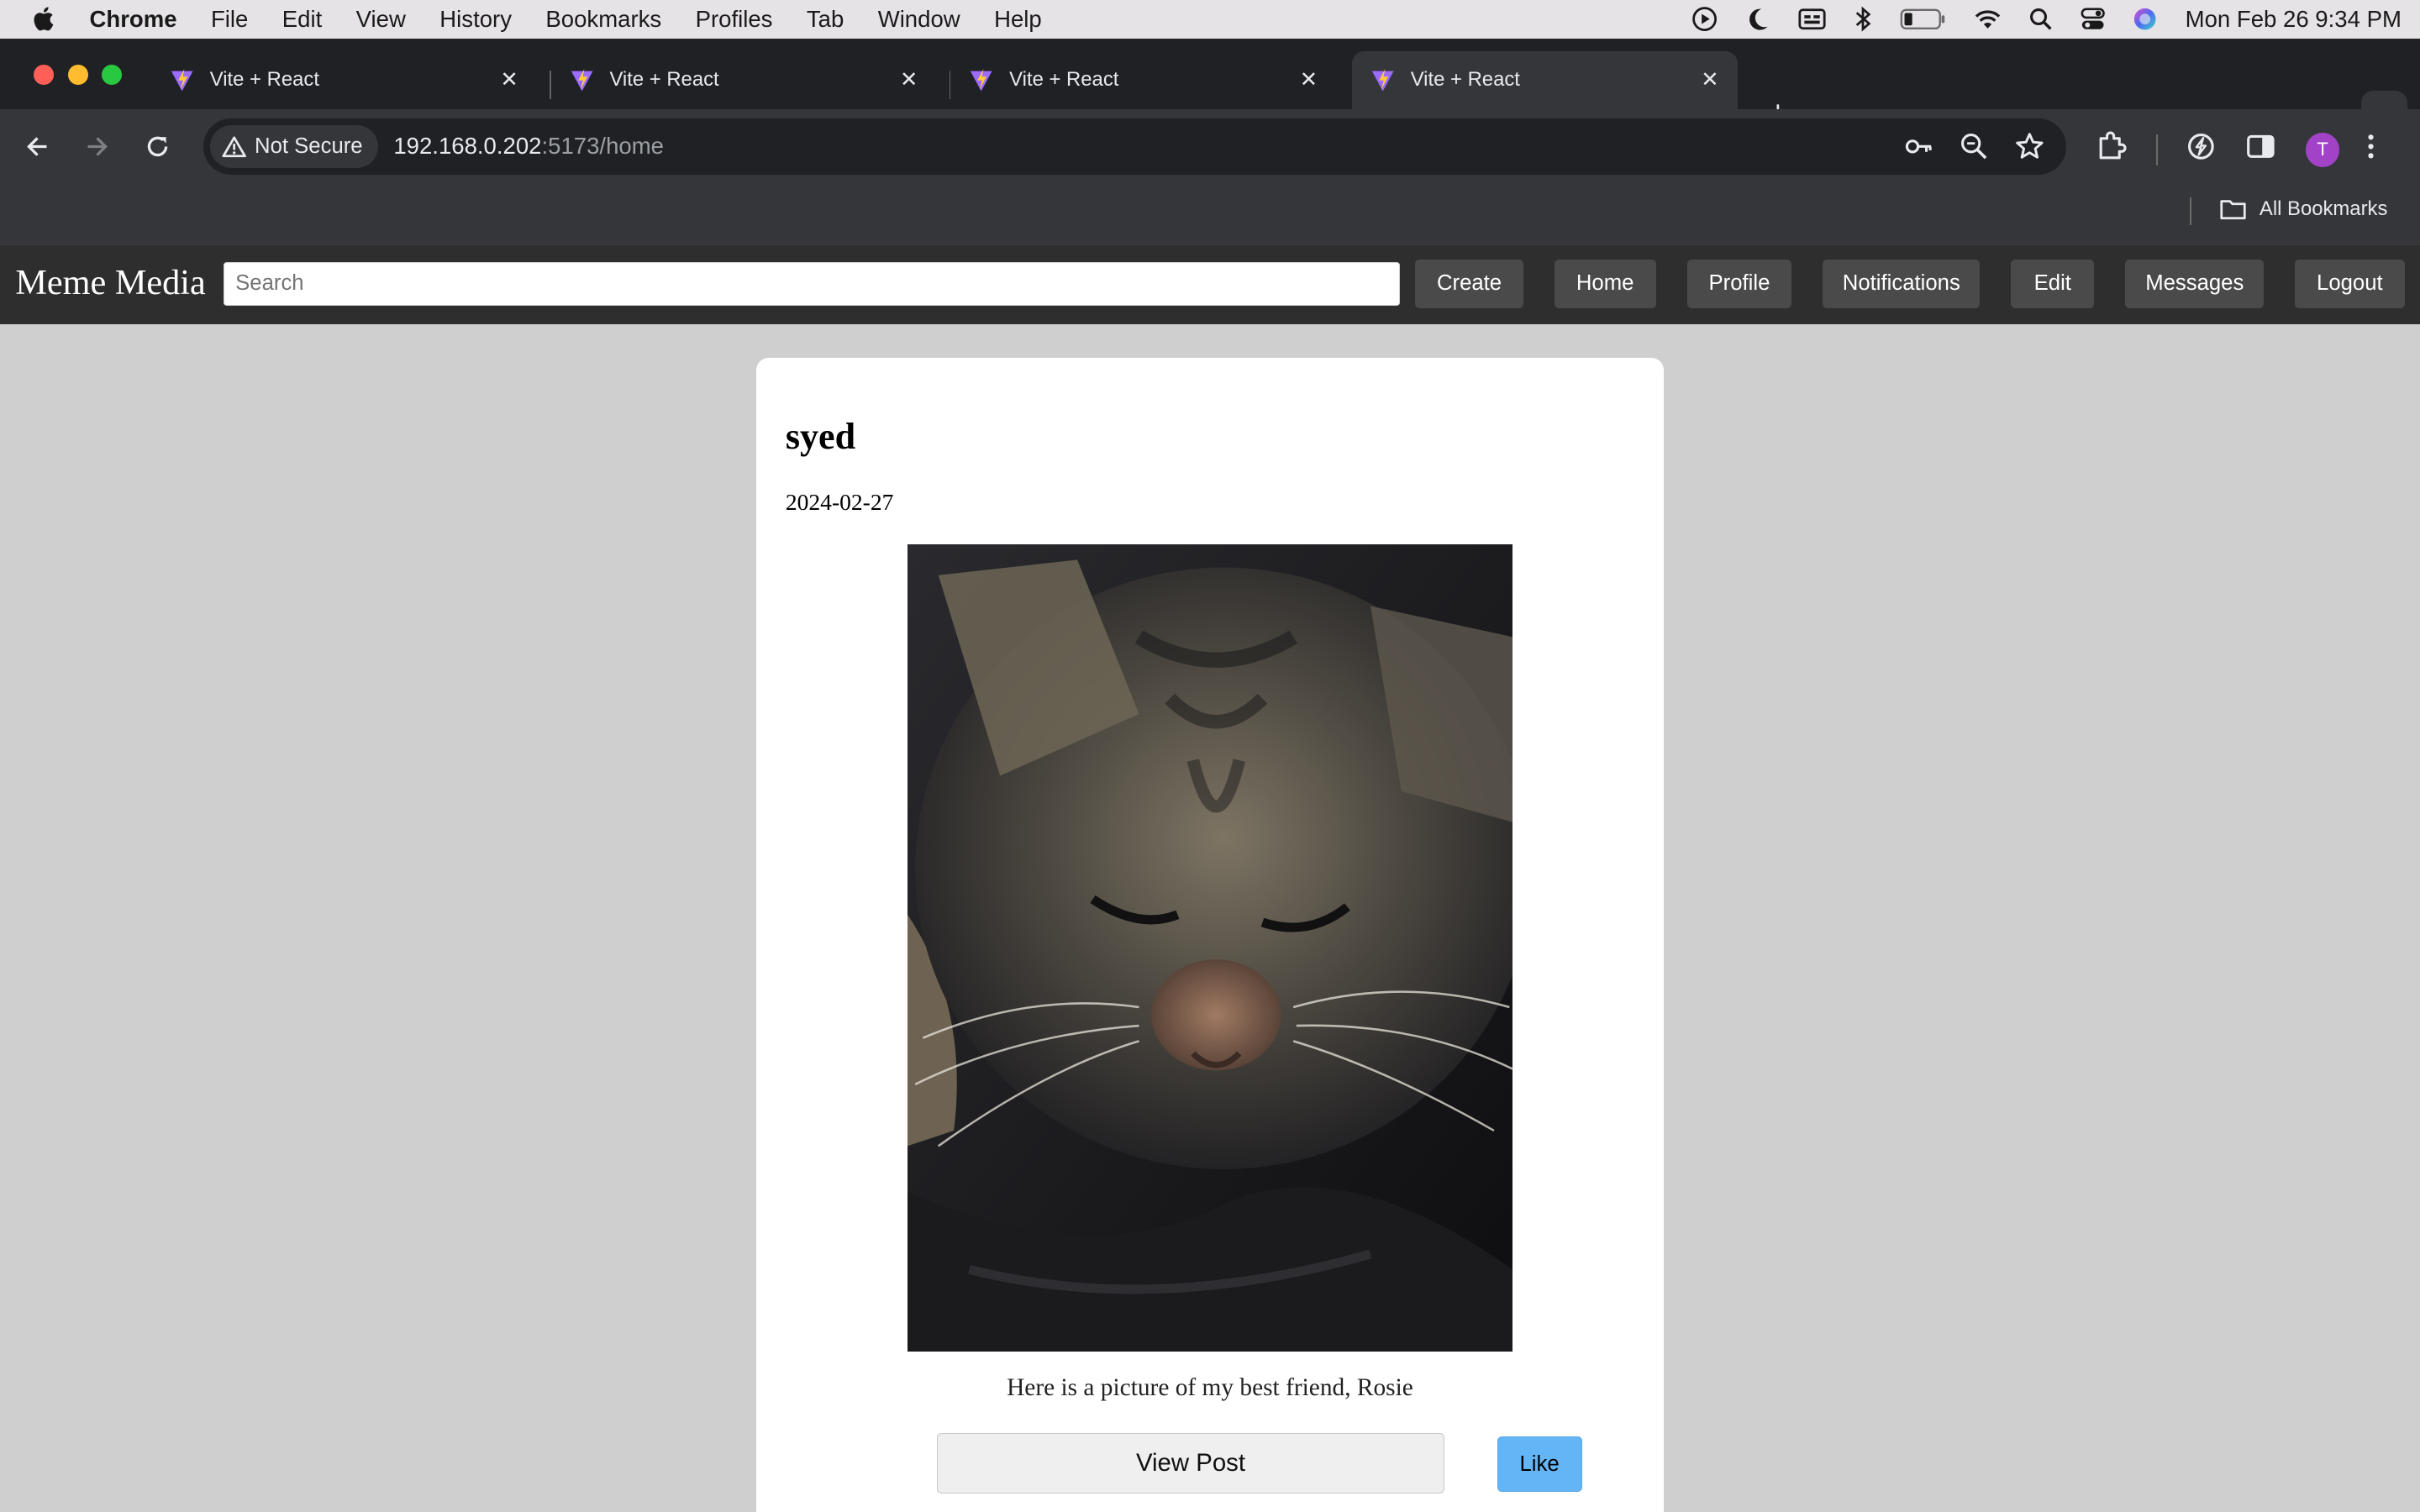  I want to click on post-author: syed, so click(820, 436).